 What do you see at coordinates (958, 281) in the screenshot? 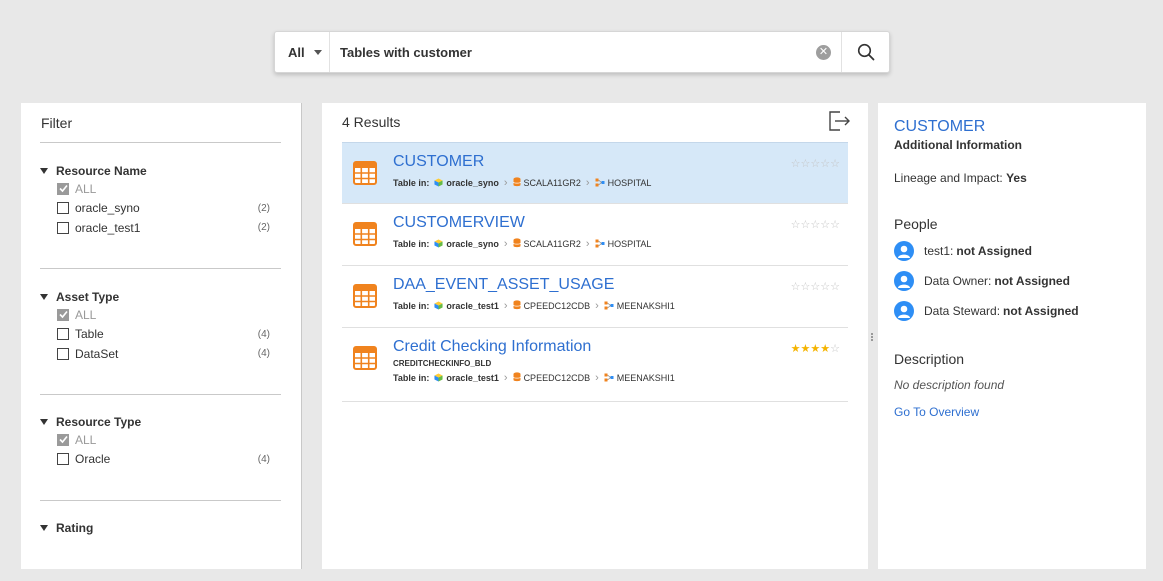
I see `person-role: Data Owner:` at bounding box center [958, 281].